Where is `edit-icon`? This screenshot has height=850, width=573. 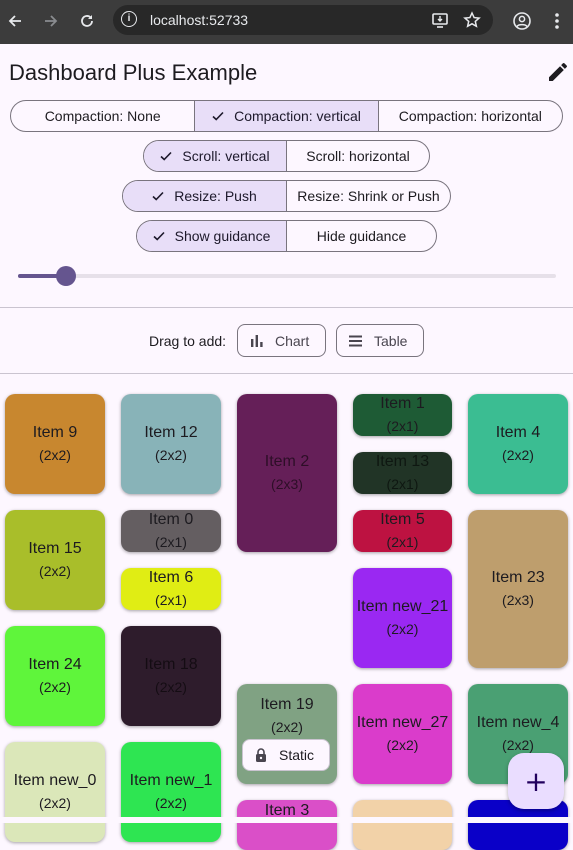 edit-icon is located at coordinates (558, 72).